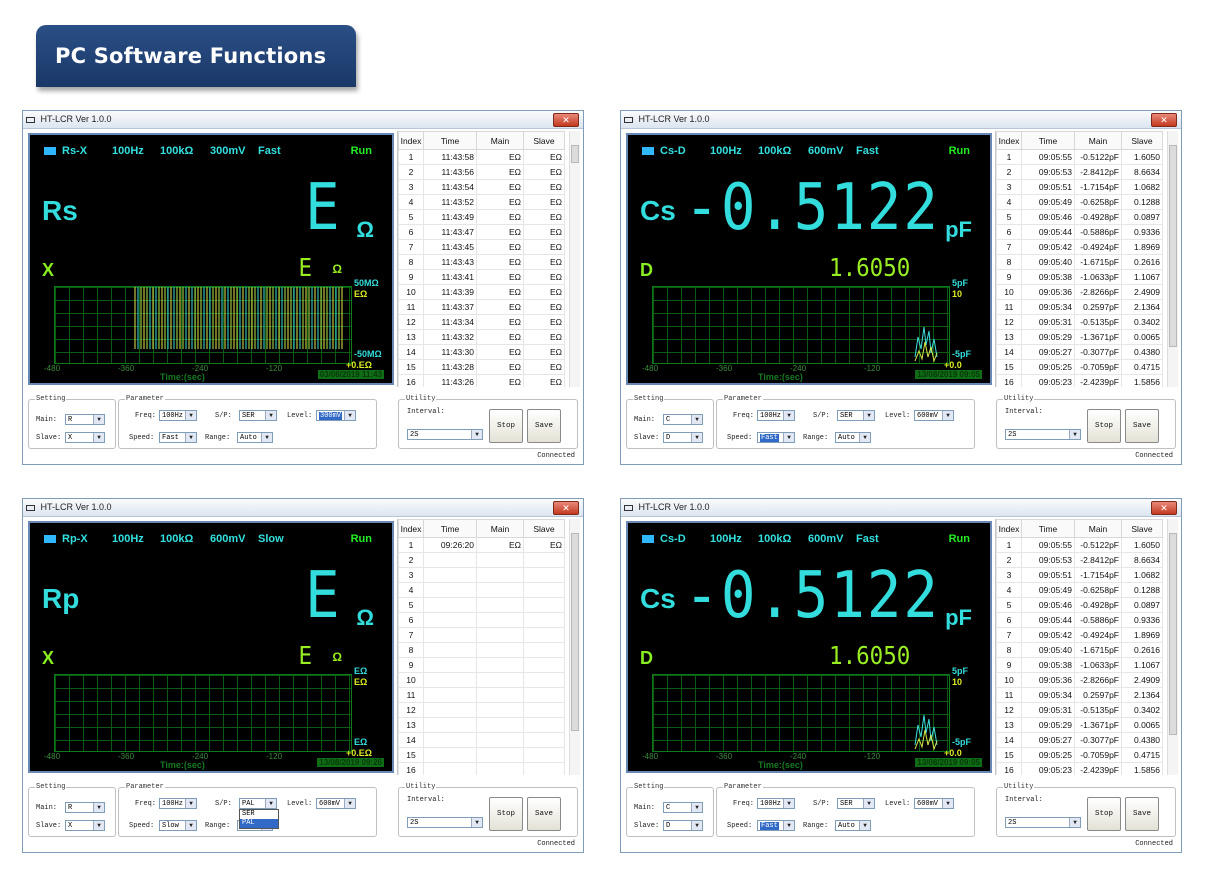 Image resolution: width=1205 pixels, height=879 pixels. Describe the element at coordinates (178, 825) in the screenshot. I see `speed-select: Slow ▼` at that location.